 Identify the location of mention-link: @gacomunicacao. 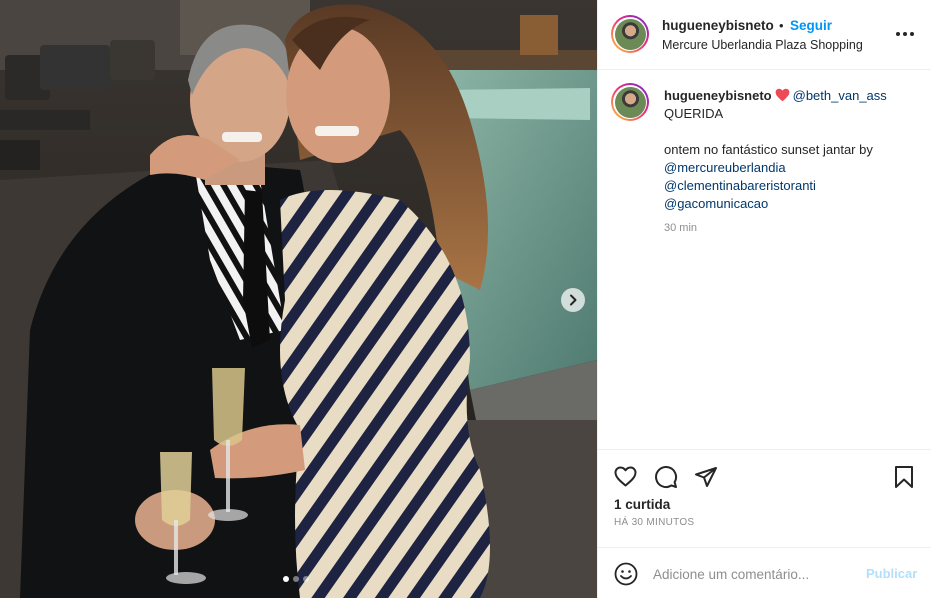
(792, 204).